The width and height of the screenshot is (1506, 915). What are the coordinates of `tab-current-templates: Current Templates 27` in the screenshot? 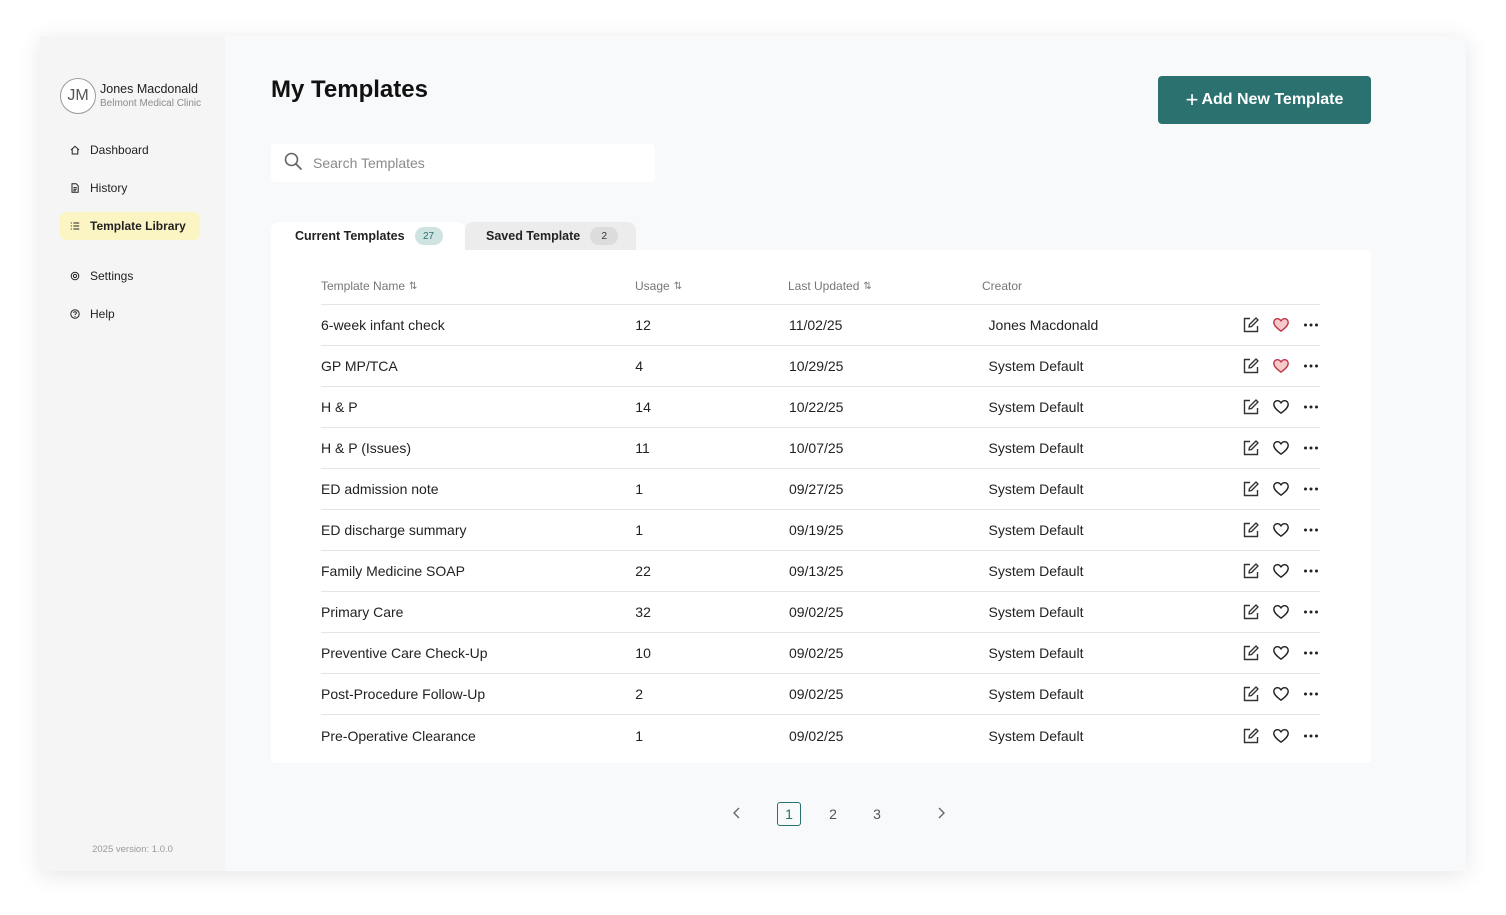 It's located at (368, 236).